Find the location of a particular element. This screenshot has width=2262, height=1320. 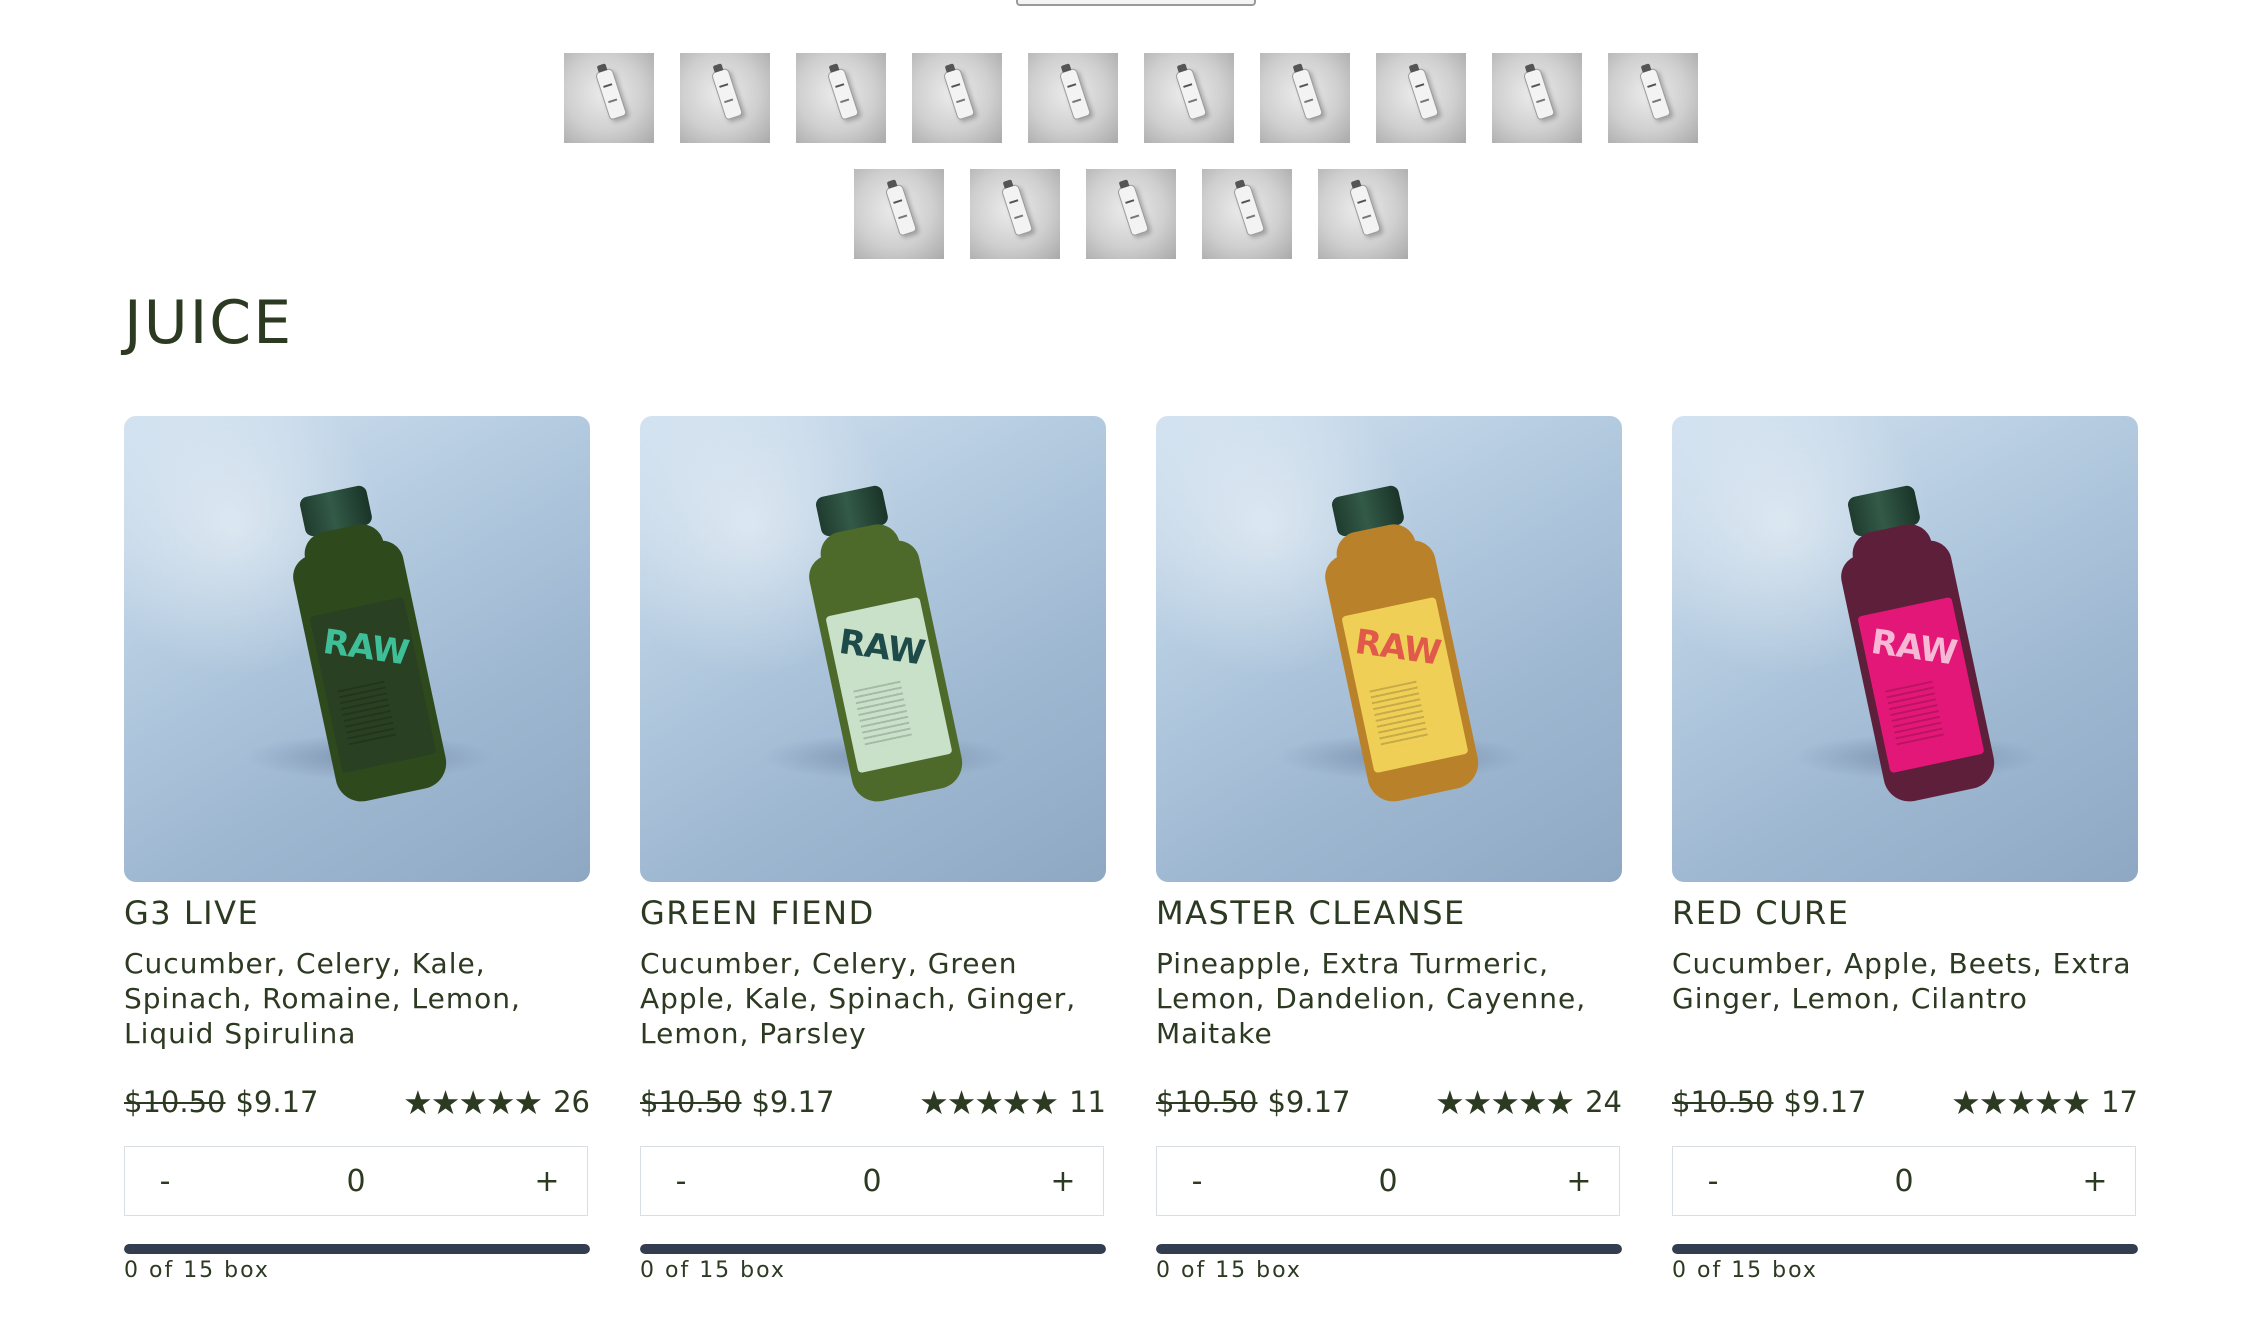

review-count: 24 is located at coordinates (1603, 1102).